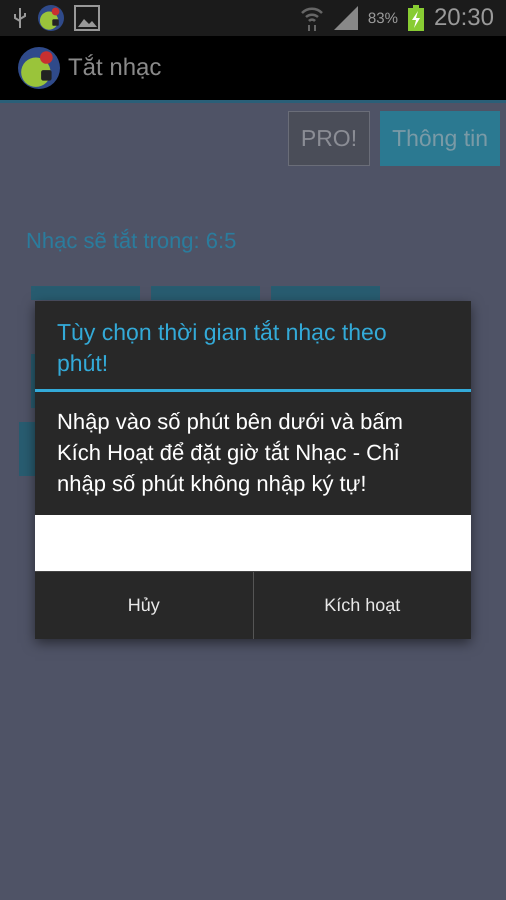 The image size is (506, 900). I want to click on dialog-title: Tùy chọn thời gian tắt nhạc theo phút!, so click(222, 348).